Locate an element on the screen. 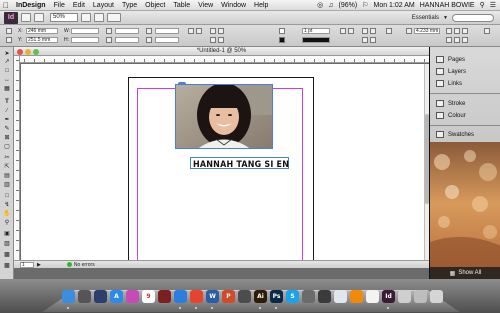  menu-layout: Layout is located at coordinates (103, 5).